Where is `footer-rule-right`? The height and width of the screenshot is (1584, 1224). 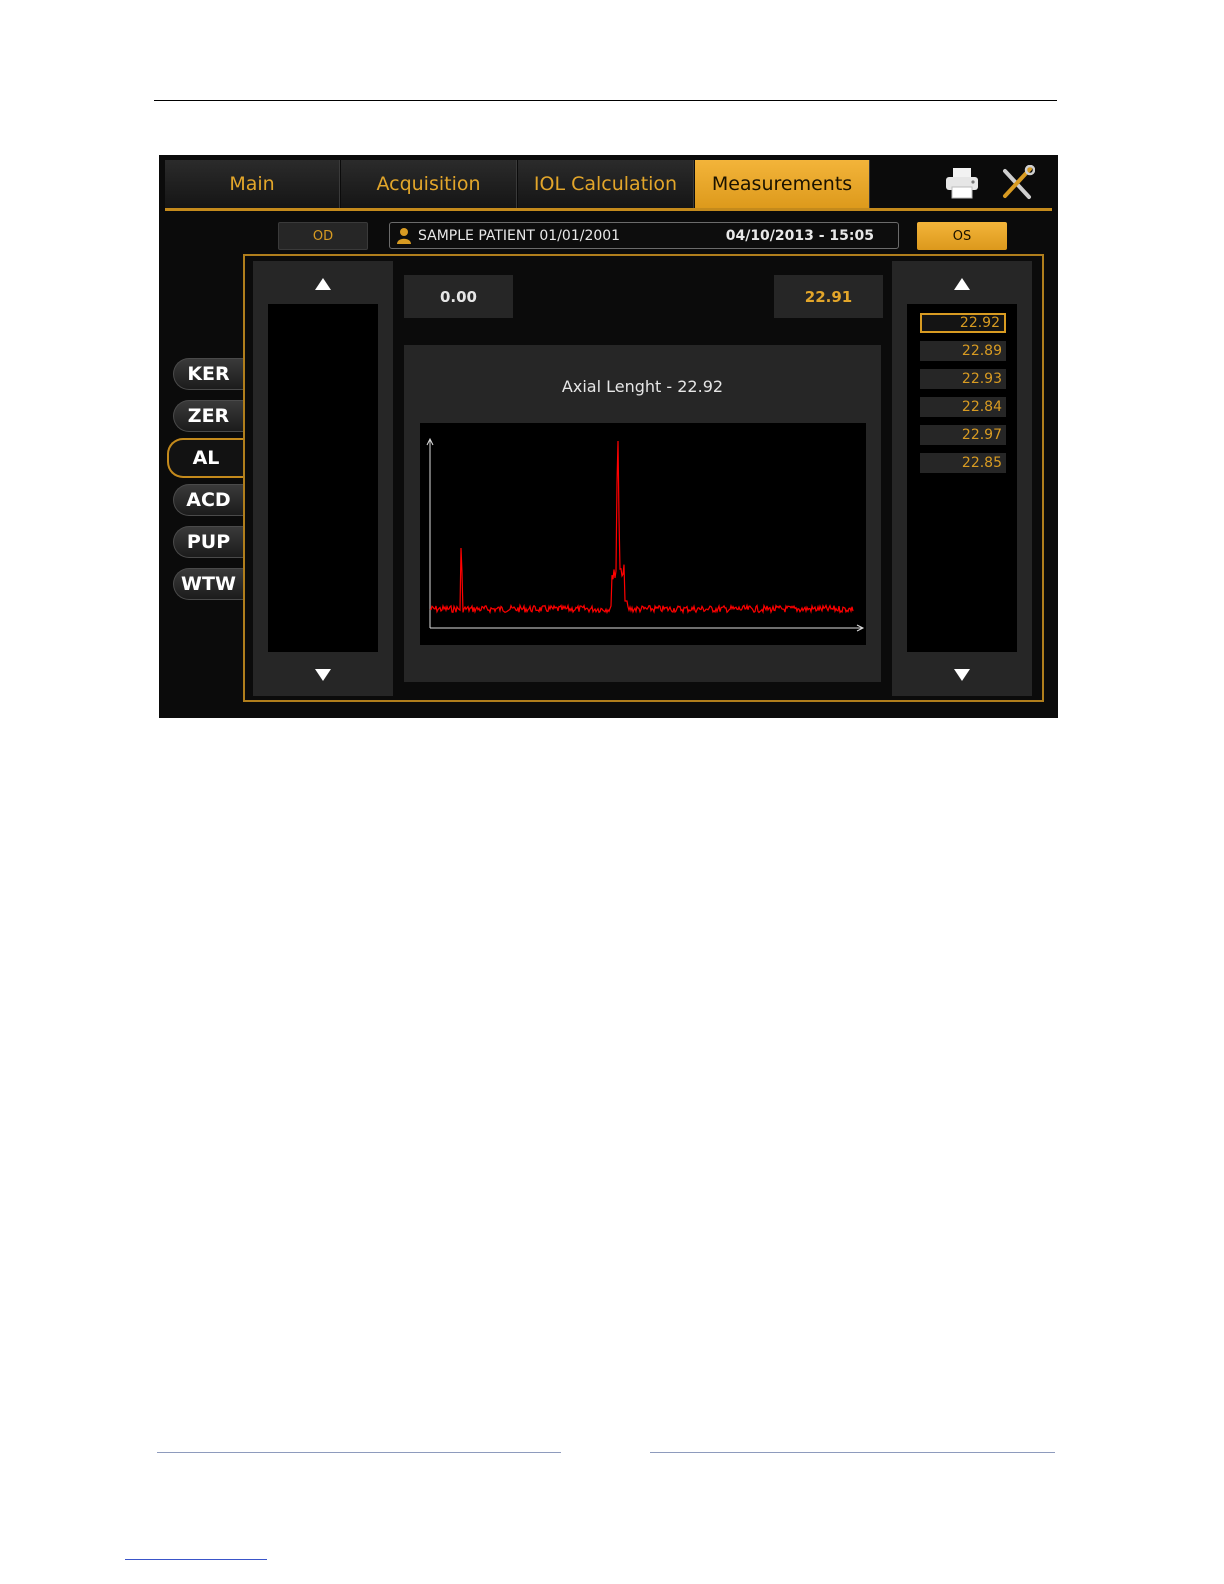 footer-rule-right is located at coordinates (852, 1452).